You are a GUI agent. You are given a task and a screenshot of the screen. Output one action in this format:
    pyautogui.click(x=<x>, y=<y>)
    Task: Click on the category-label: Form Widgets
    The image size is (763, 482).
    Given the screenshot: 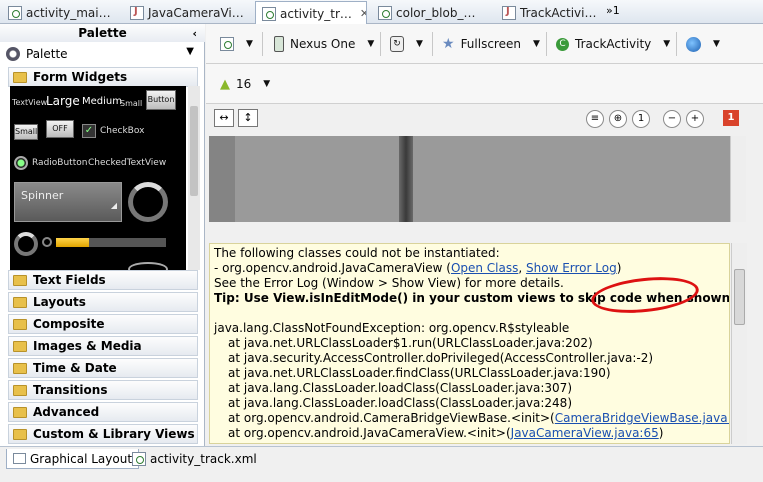 What is the action you would take?
    pyautogui.click(x=80, y=77)
    